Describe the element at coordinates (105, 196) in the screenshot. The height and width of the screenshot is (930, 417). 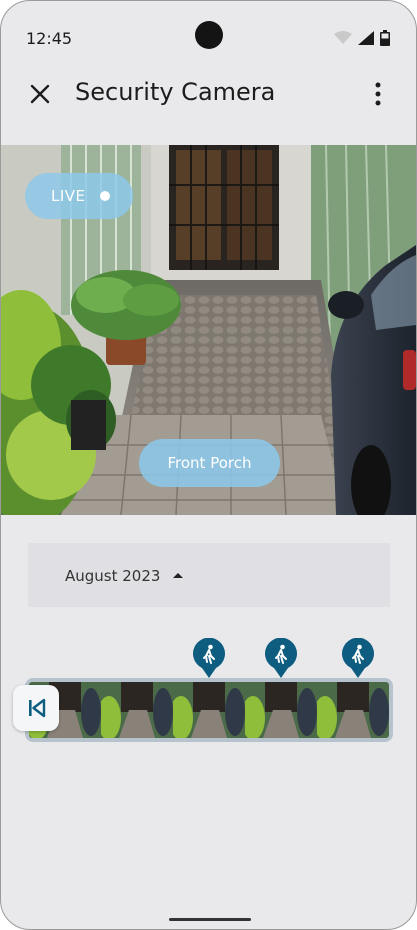
I see `live-dot-icon` at that location.